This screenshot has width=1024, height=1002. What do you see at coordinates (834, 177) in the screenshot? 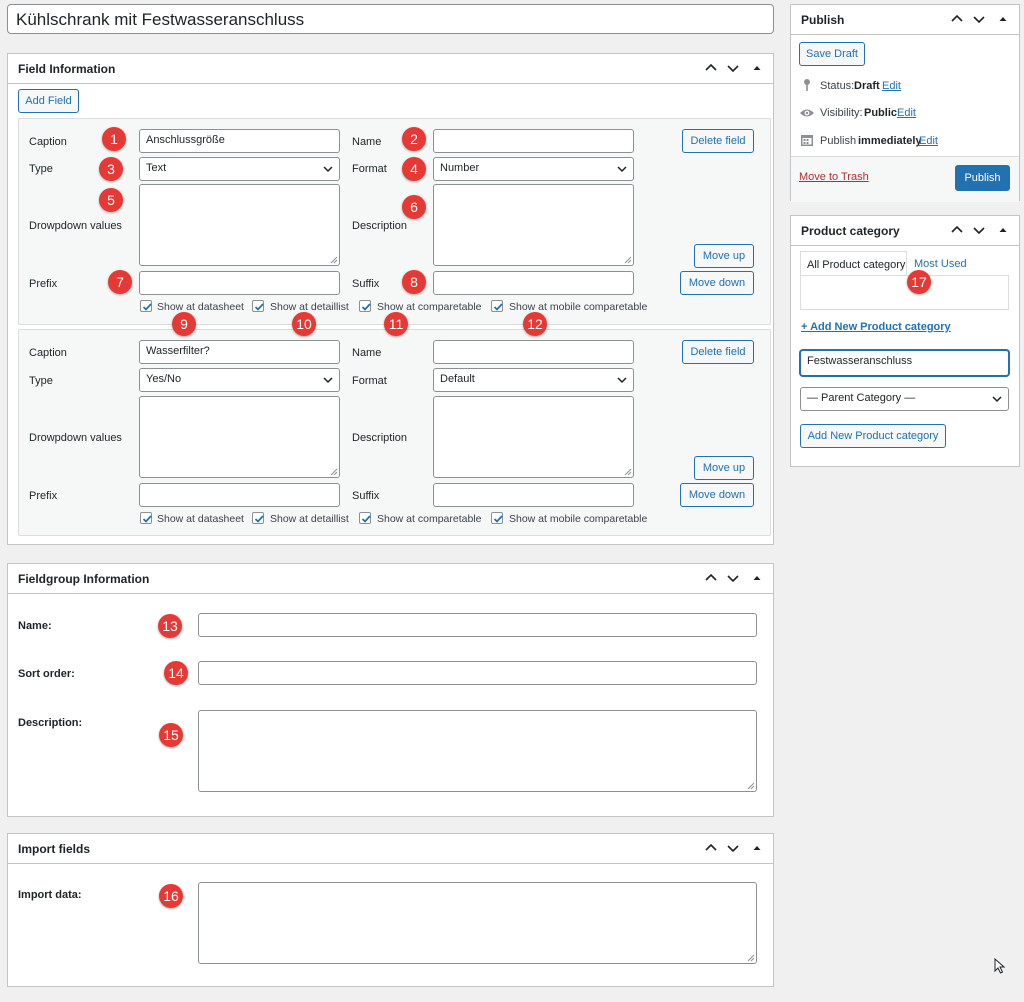
I see `move-to-trash-link: Move to Trash` at bounding box center [834, 177].